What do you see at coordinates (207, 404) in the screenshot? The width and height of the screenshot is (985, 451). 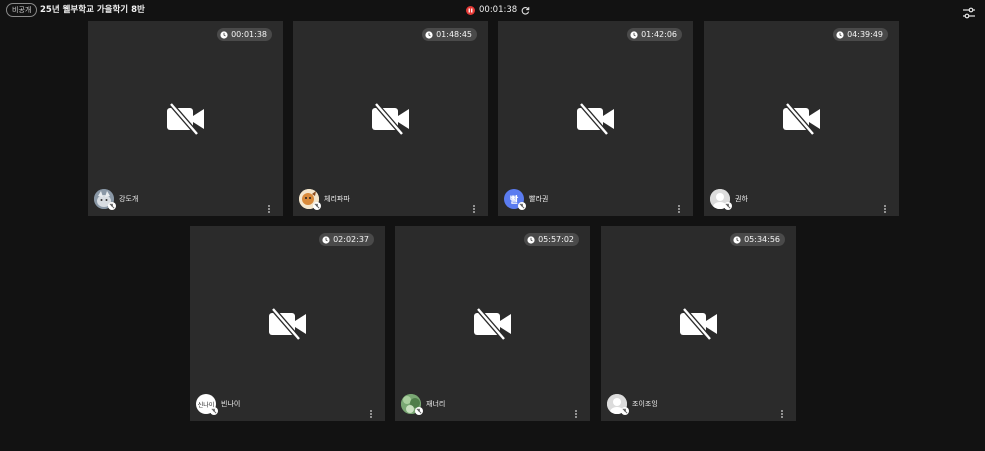 I see `avatar: 신나이` at bounding box center [207, 404].